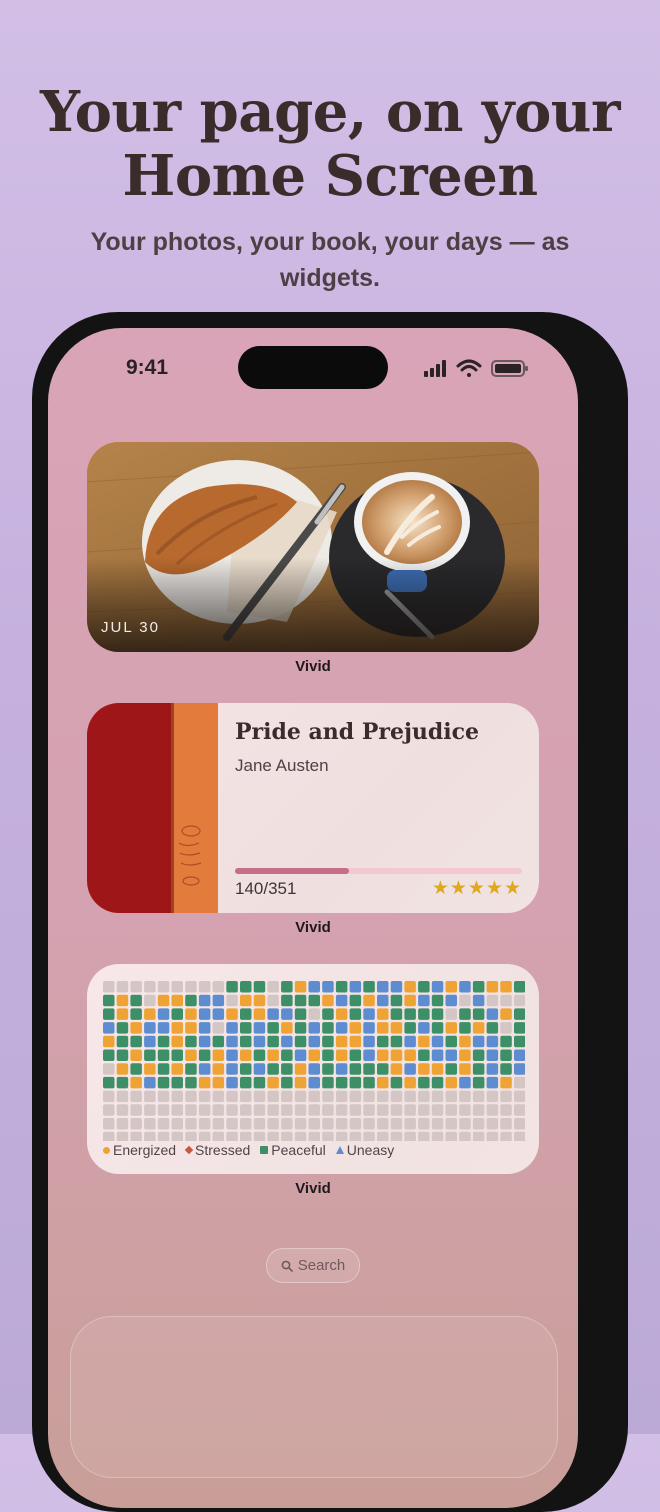 The width and height of the screenshot is (660, 1512). I want to click on mood-legend: Energized Stressed Peaceful Uneasy, so click(248, 1150).